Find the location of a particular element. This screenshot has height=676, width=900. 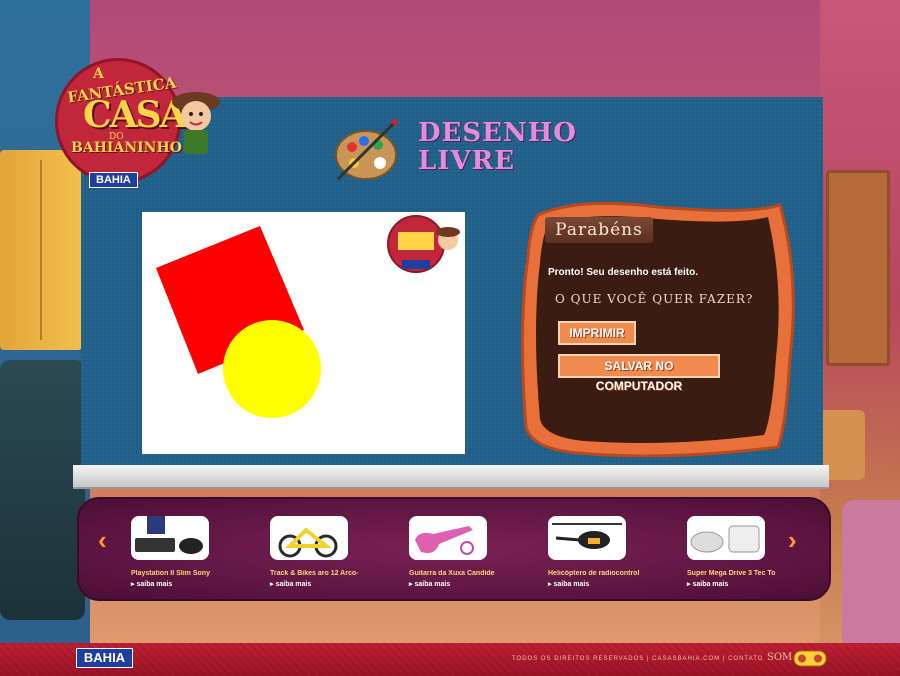

site-logo: A FANTÁSTICA CASA DO BAHIANINHO BAHIA is located at coordinates (137, 118).